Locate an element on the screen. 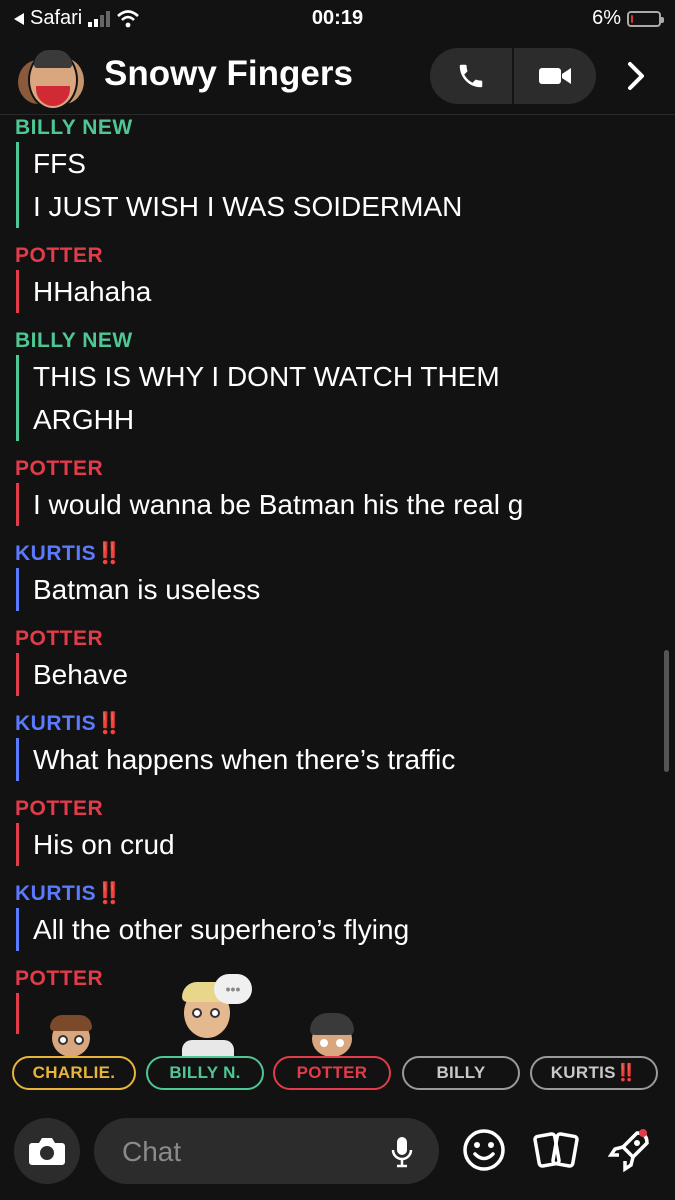  call-controls is located at coordinates (513, 76).